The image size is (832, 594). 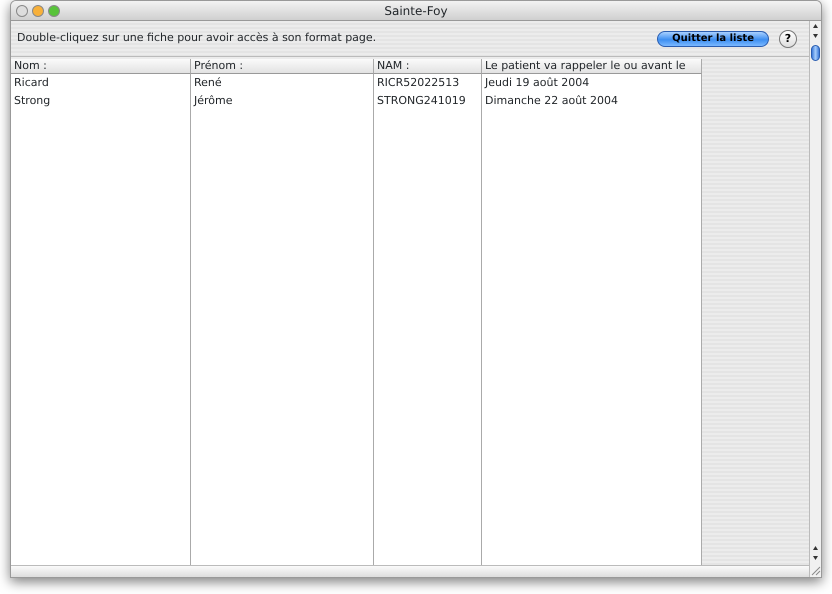 I want to click on table-cell: Dimanche 22 août 2004, so click(x=592, y=101).